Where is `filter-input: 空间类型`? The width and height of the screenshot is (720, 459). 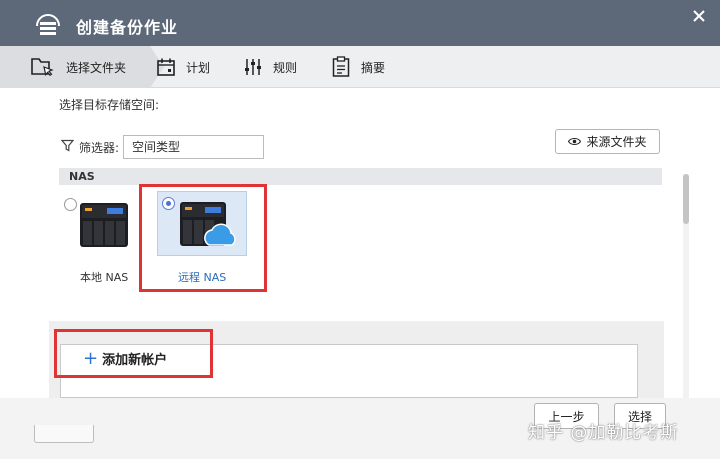 filter-input: 空间类型 is located at coordinates (193, 147).